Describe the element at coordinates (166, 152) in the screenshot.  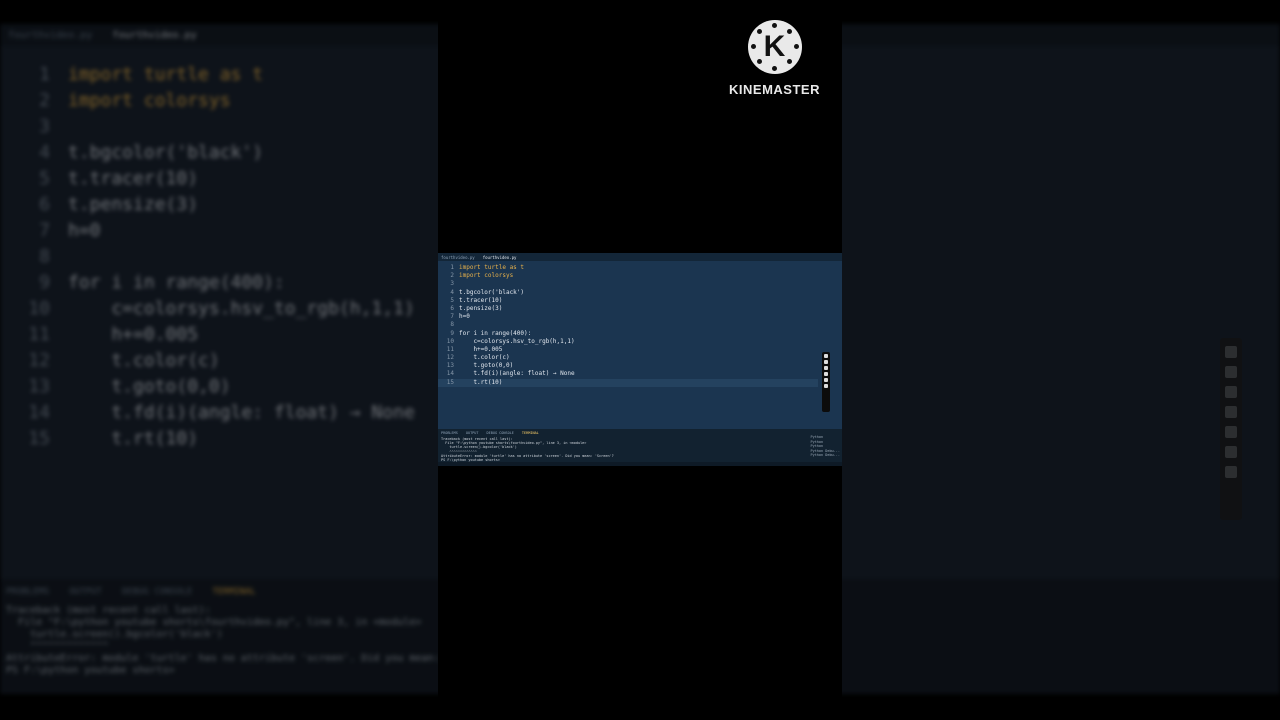
I see `bg-line-text: t.bgcolor('black')` at that location.